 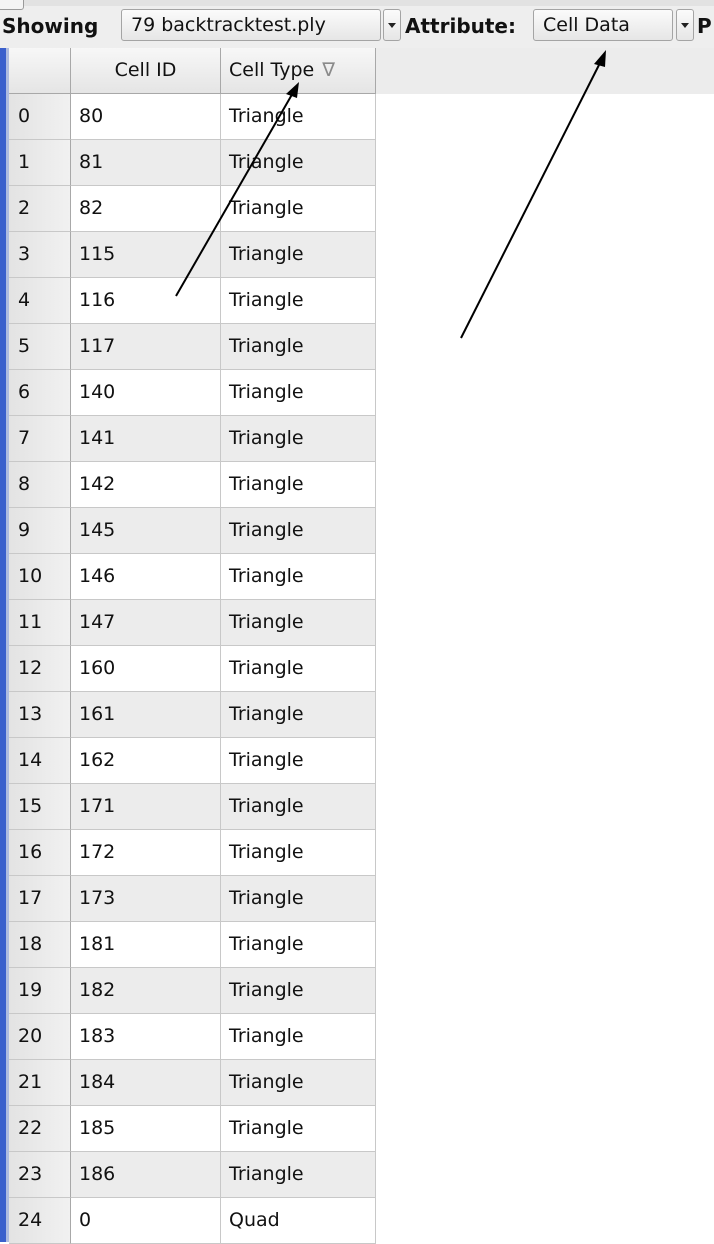 What do you see at coordinates (146, 347) in the screenshot?
I see `cell-id-value: 117` at bounding box center [146, 347].